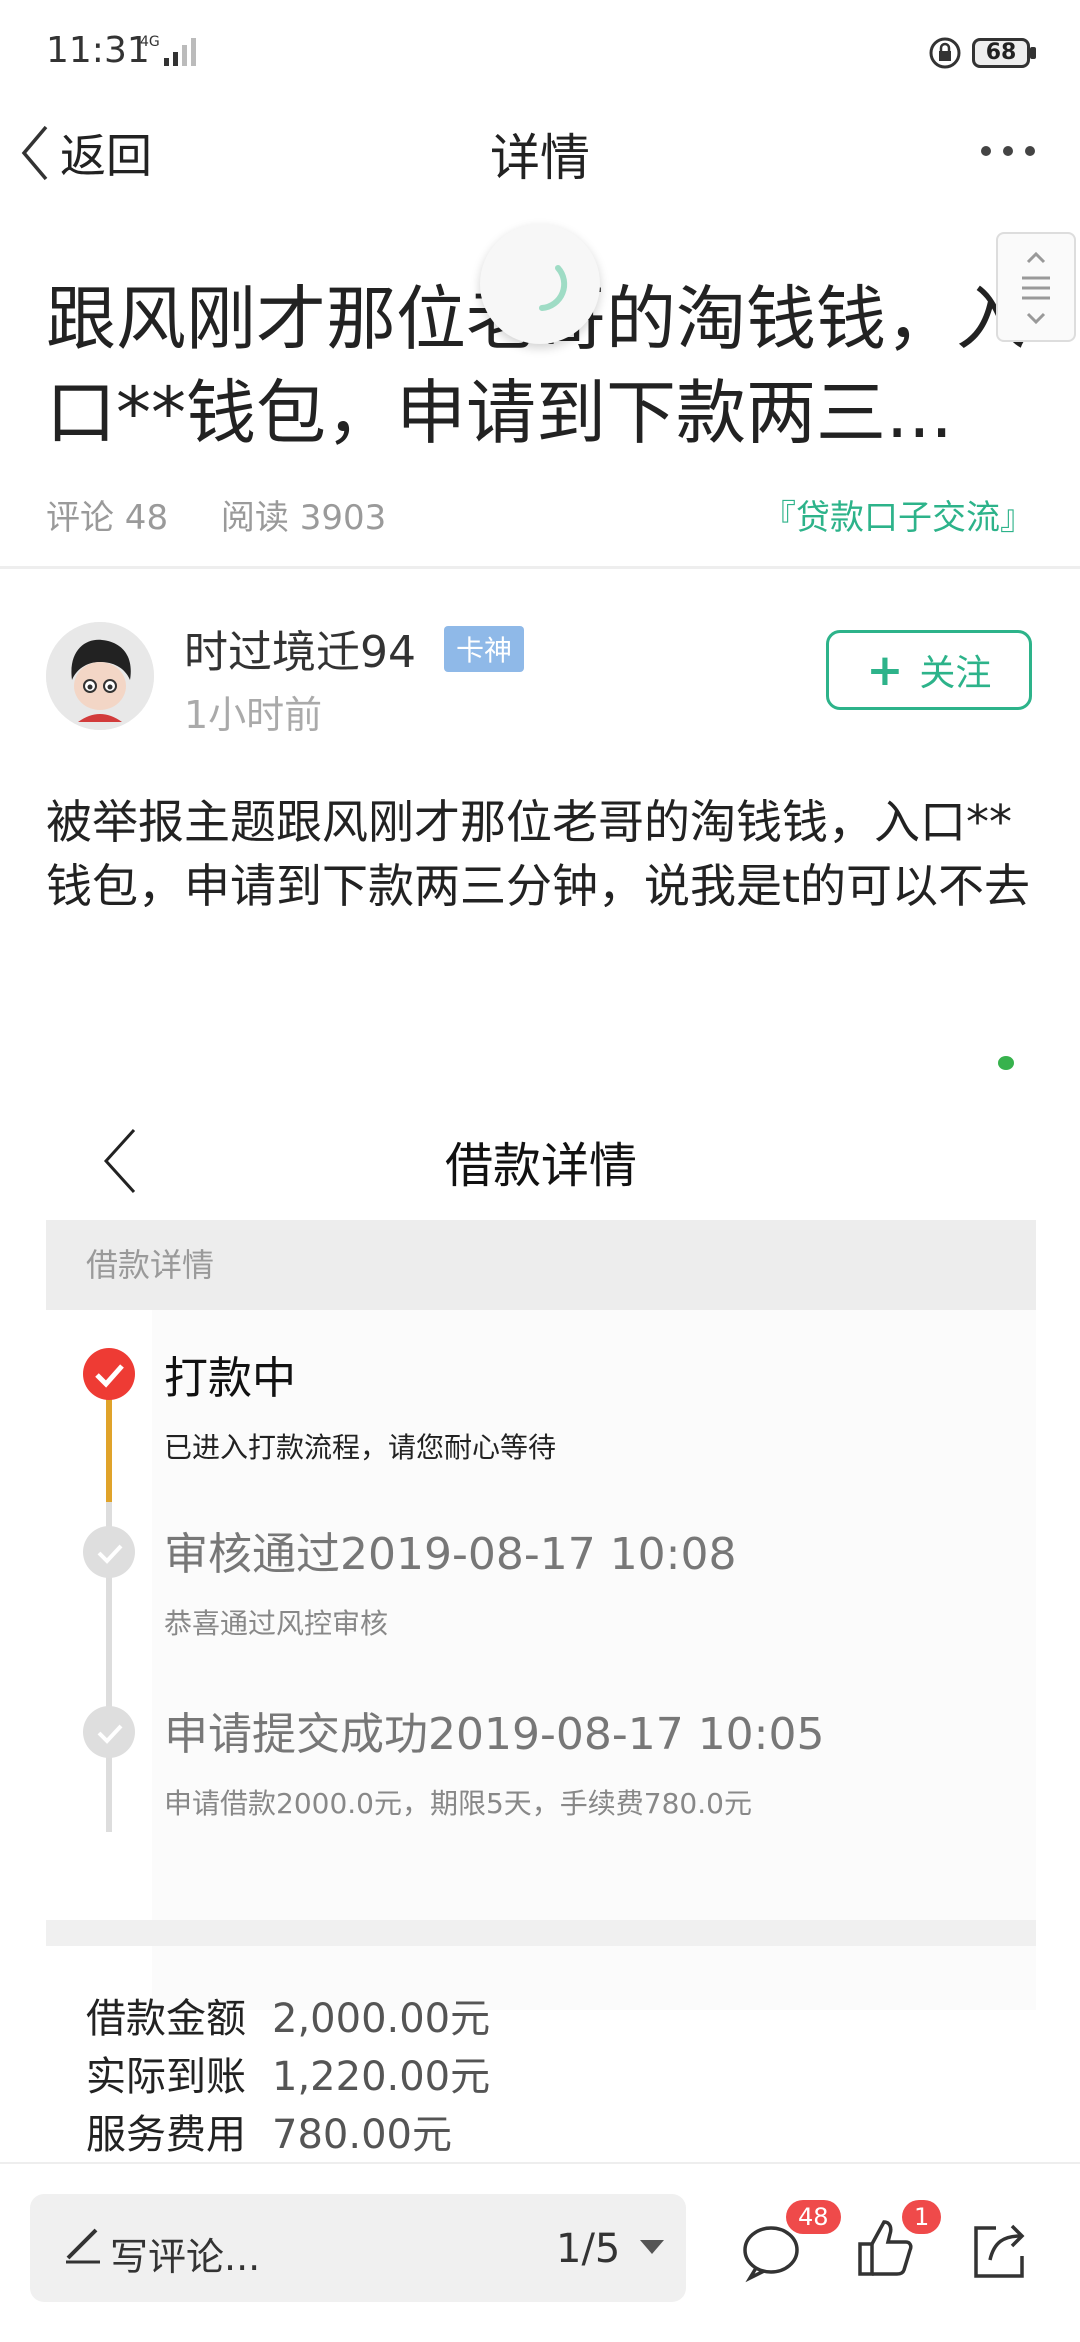 The width and height of the screenshot is (1080, 2342). What do you see at coordinates (381, 2019) in the screenshot?
I see `amount-value: 2,000.00元` at bounding box center [381, 2019].